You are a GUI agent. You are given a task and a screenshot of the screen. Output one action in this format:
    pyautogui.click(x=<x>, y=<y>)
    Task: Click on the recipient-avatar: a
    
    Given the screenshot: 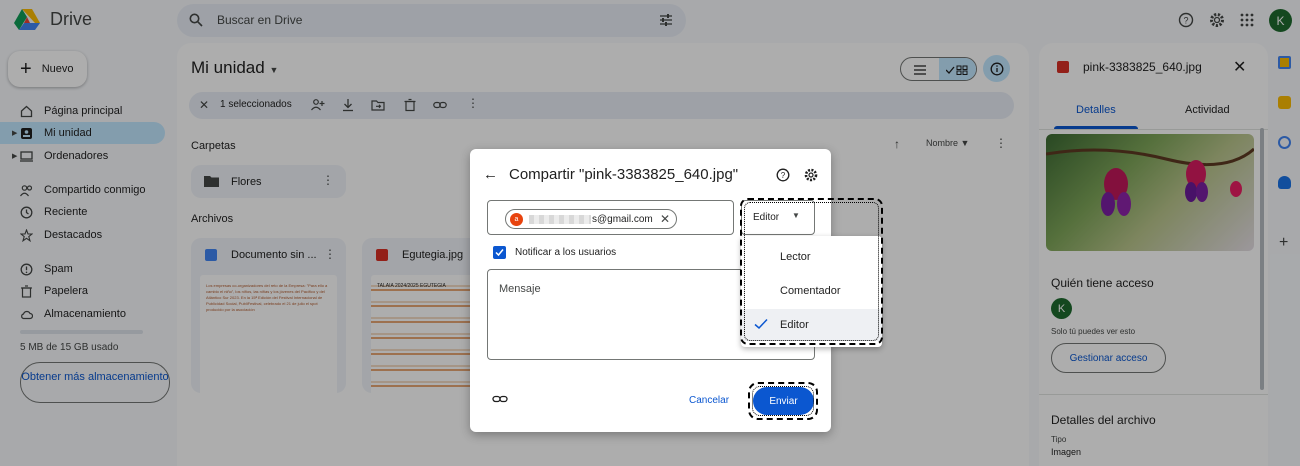 What is the action you would take?
    pyautogui.click(x=516, y=219)
    